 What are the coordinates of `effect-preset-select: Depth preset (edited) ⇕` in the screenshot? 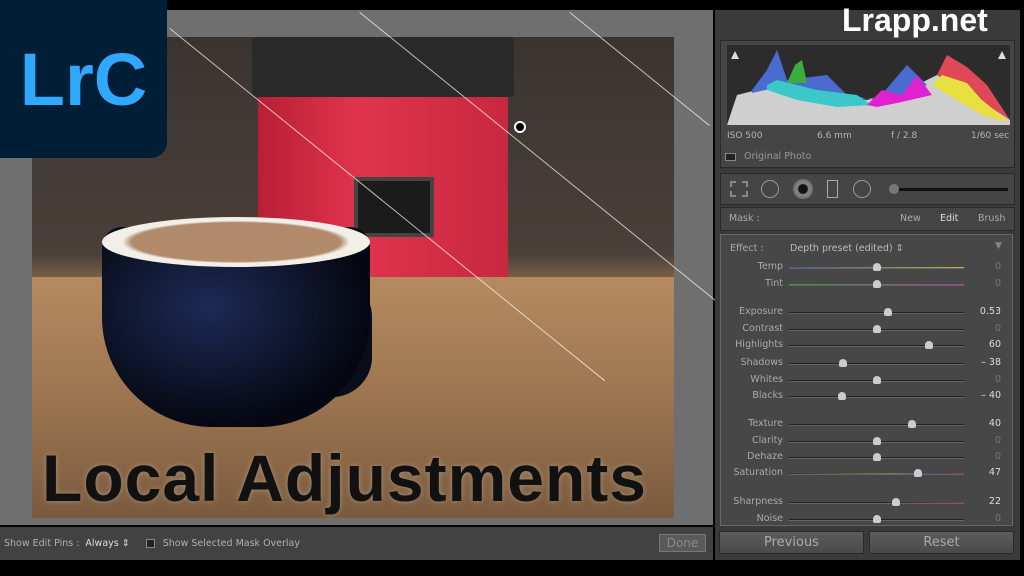 It's located at (847, 248).